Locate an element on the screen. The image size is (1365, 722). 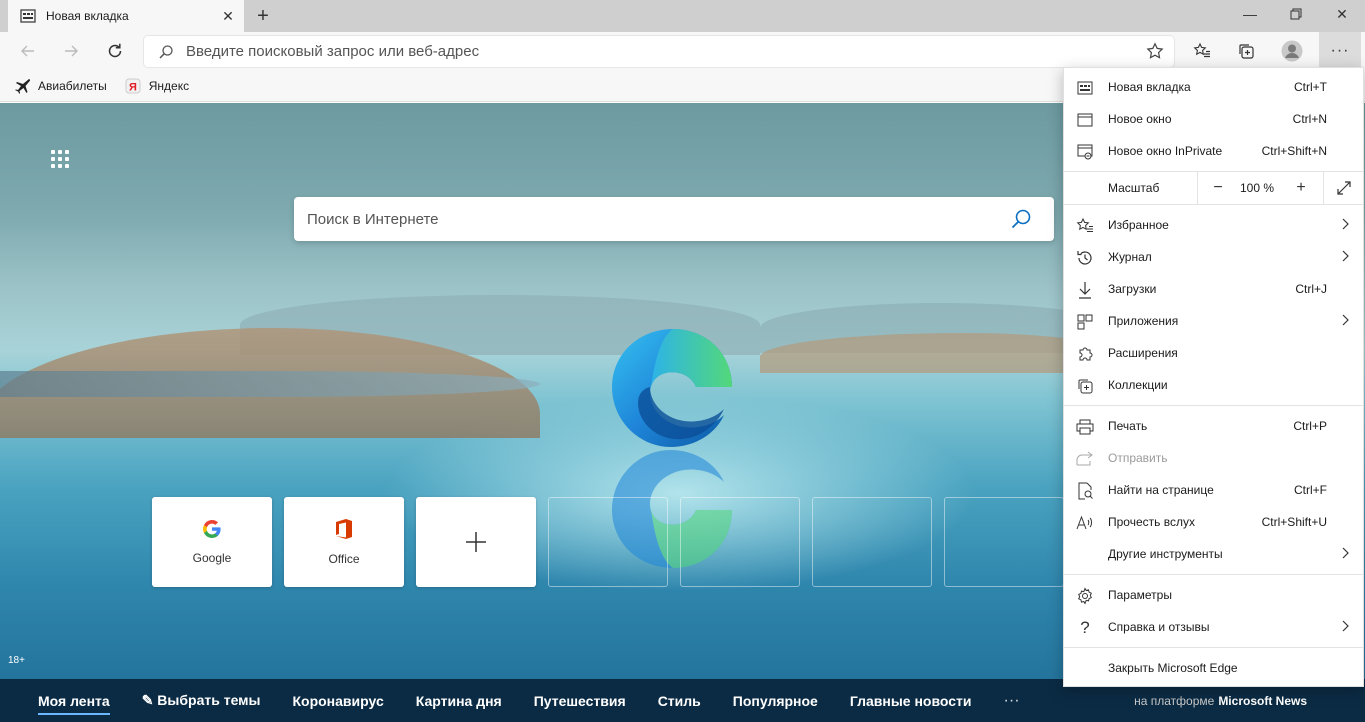
menu-item-downloads: Загрузки Ctrl+J is located at coordinates (1213, 289).